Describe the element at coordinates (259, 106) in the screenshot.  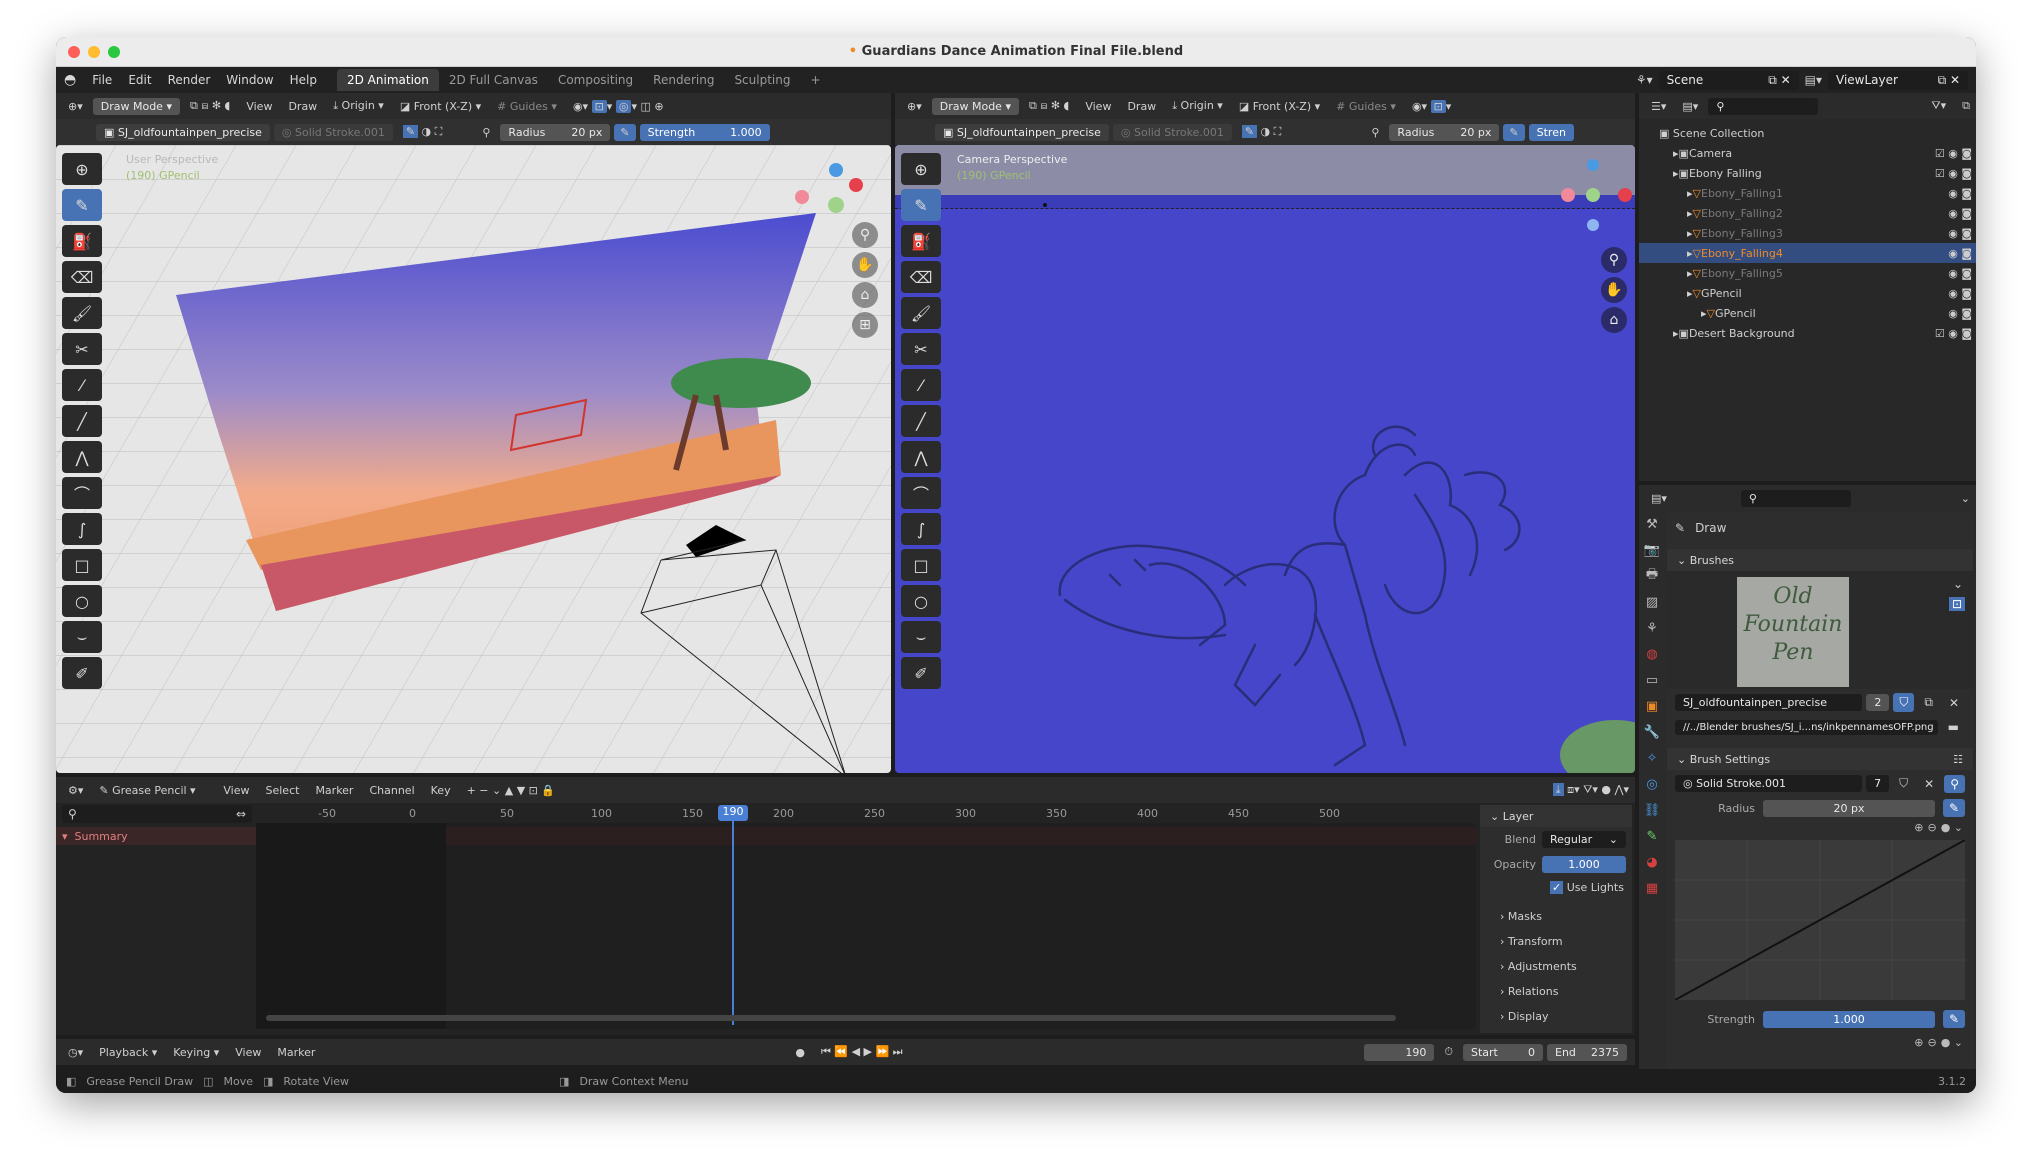
I see `view-menu: View` at that location.